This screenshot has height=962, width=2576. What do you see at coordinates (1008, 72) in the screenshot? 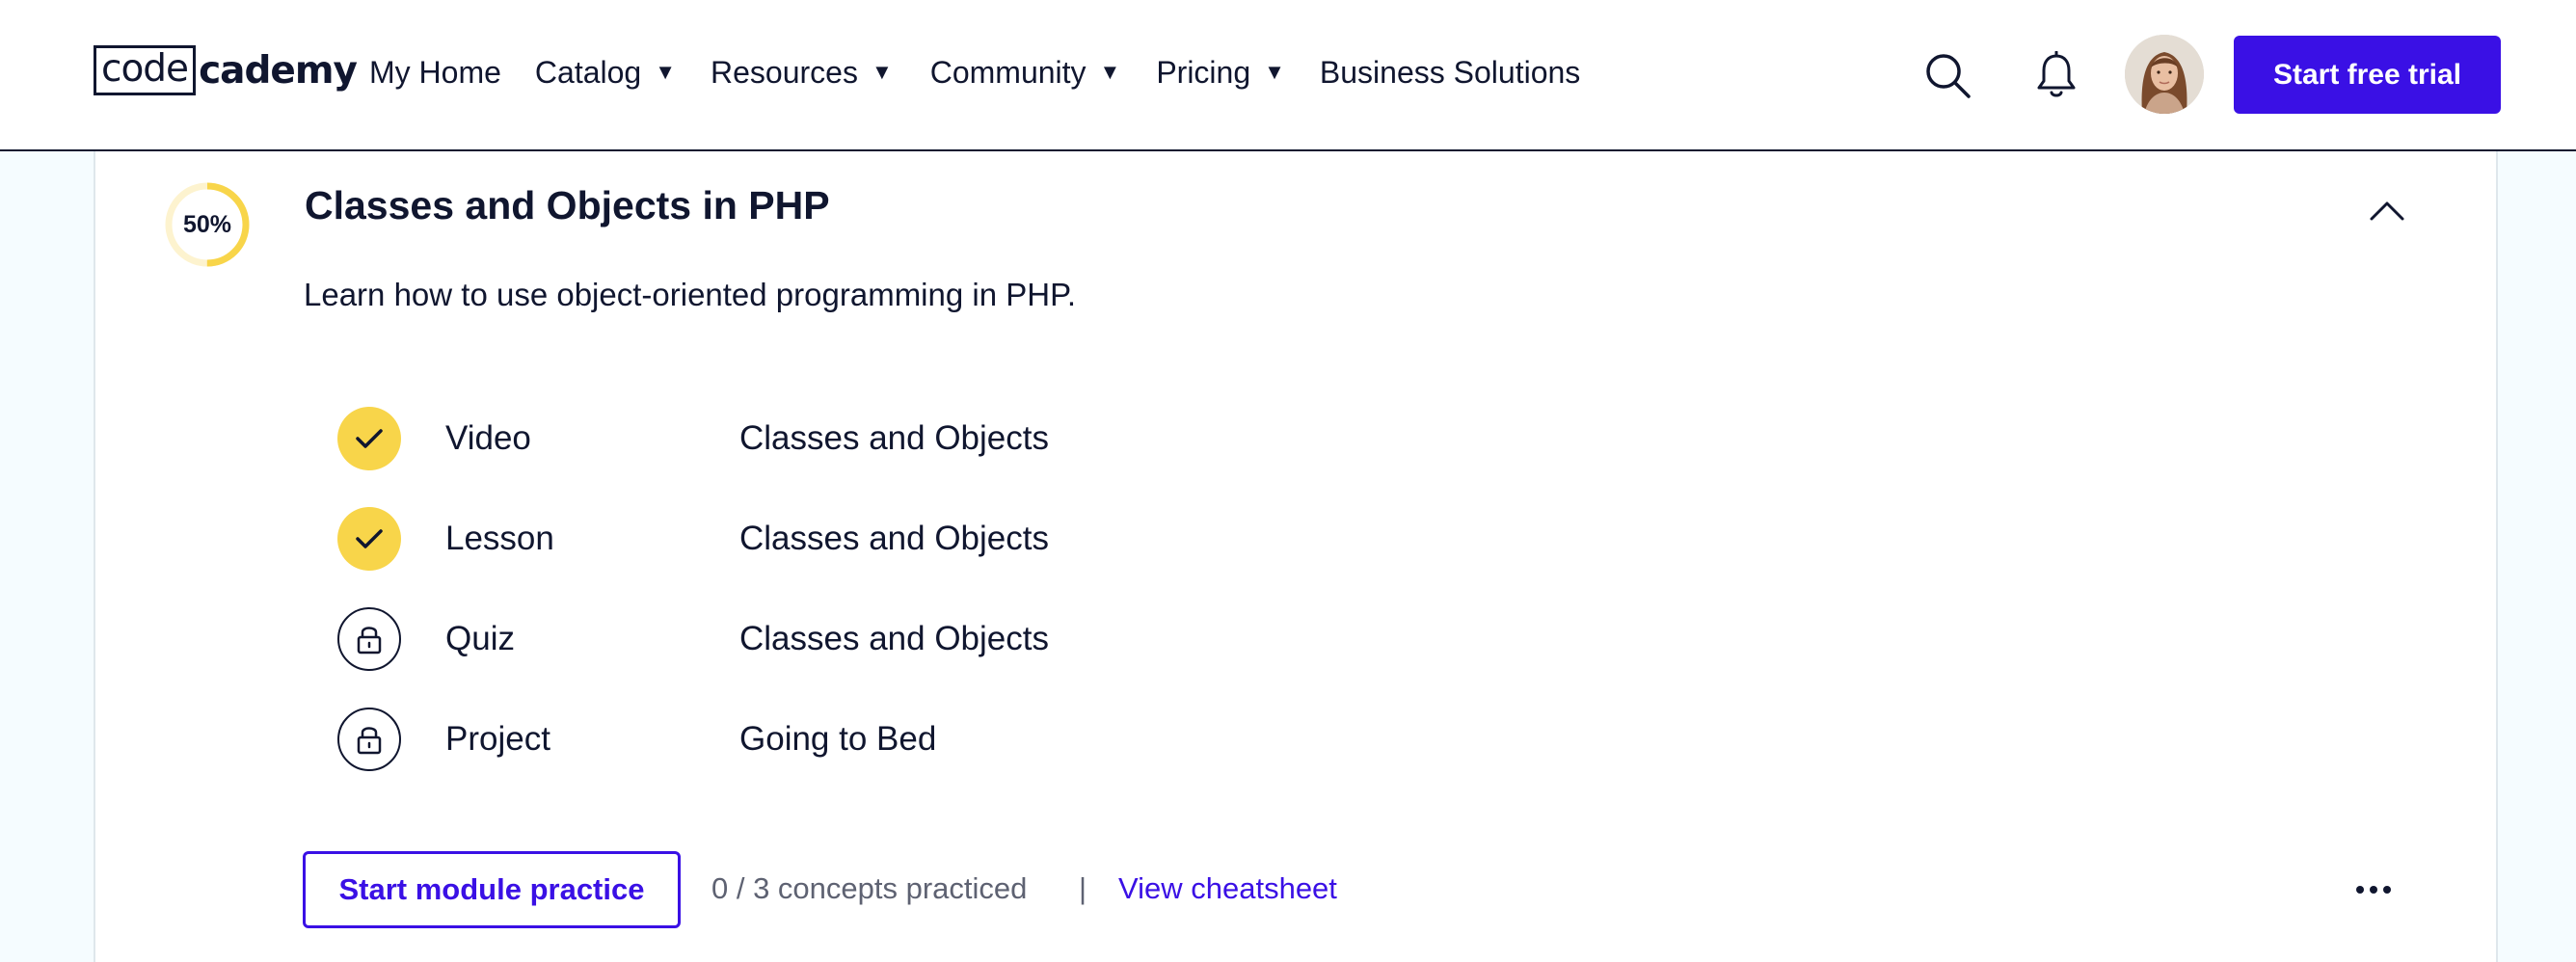
I see `nav-label: Community` at bounding box center [1008, 72].